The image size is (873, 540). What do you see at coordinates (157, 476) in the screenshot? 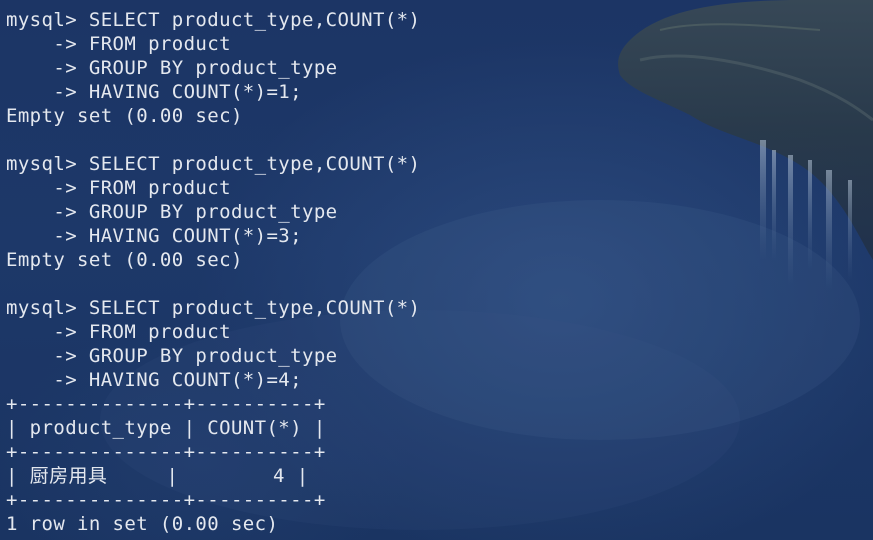
I see `result-table-row: | 厨房用具 | 4 |` at bounding box center [157, 476].